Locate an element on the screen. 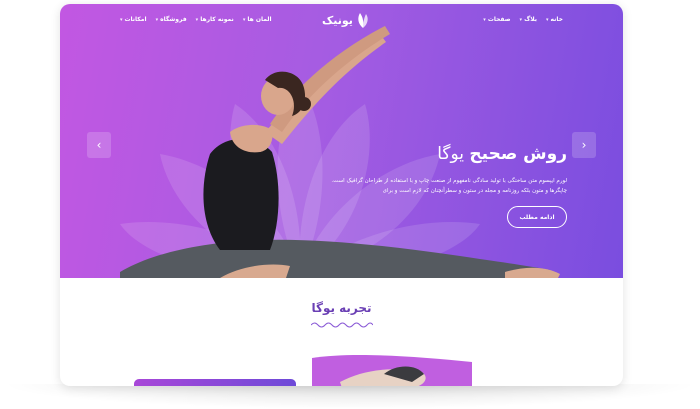  nav-item-home: خانه ▾ is located at coordinates (554, 19).